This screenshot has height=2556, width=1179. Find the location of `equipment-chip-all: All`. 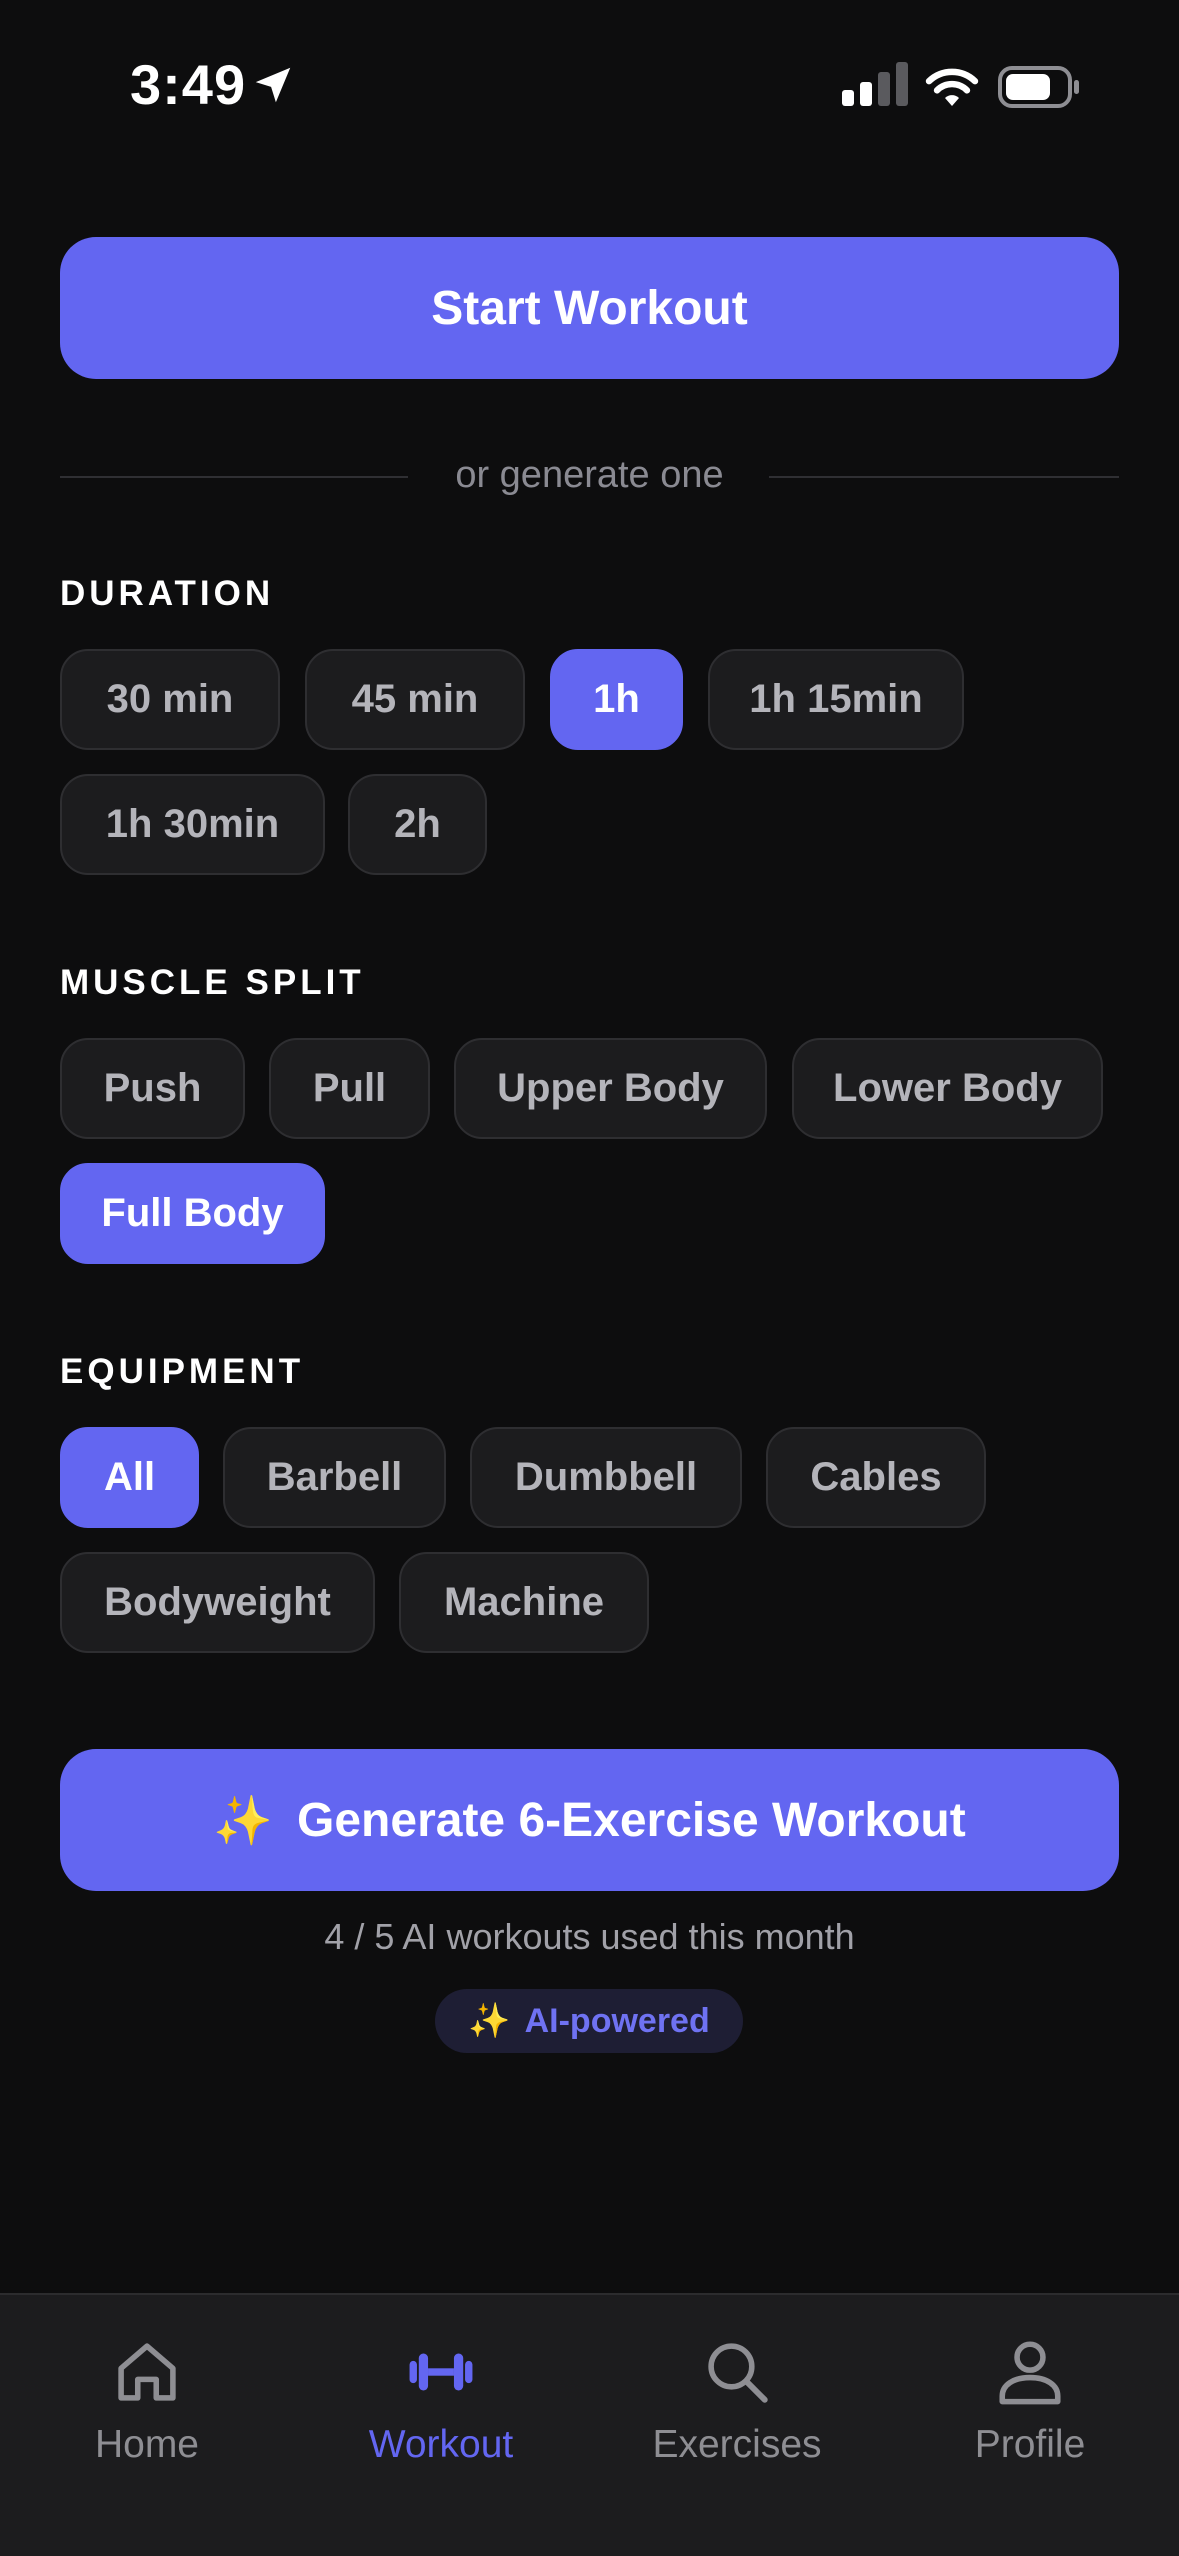

equipment-chip-all: All is located at coordinates (129, 1477).